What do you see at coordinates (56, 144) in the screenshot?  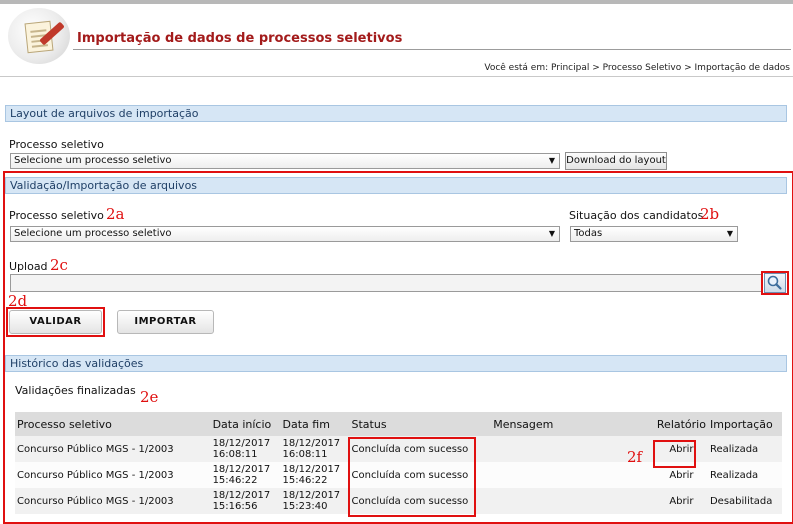 I see `layout-process-label: Processo seletivo` at bounding box center [56, 144].